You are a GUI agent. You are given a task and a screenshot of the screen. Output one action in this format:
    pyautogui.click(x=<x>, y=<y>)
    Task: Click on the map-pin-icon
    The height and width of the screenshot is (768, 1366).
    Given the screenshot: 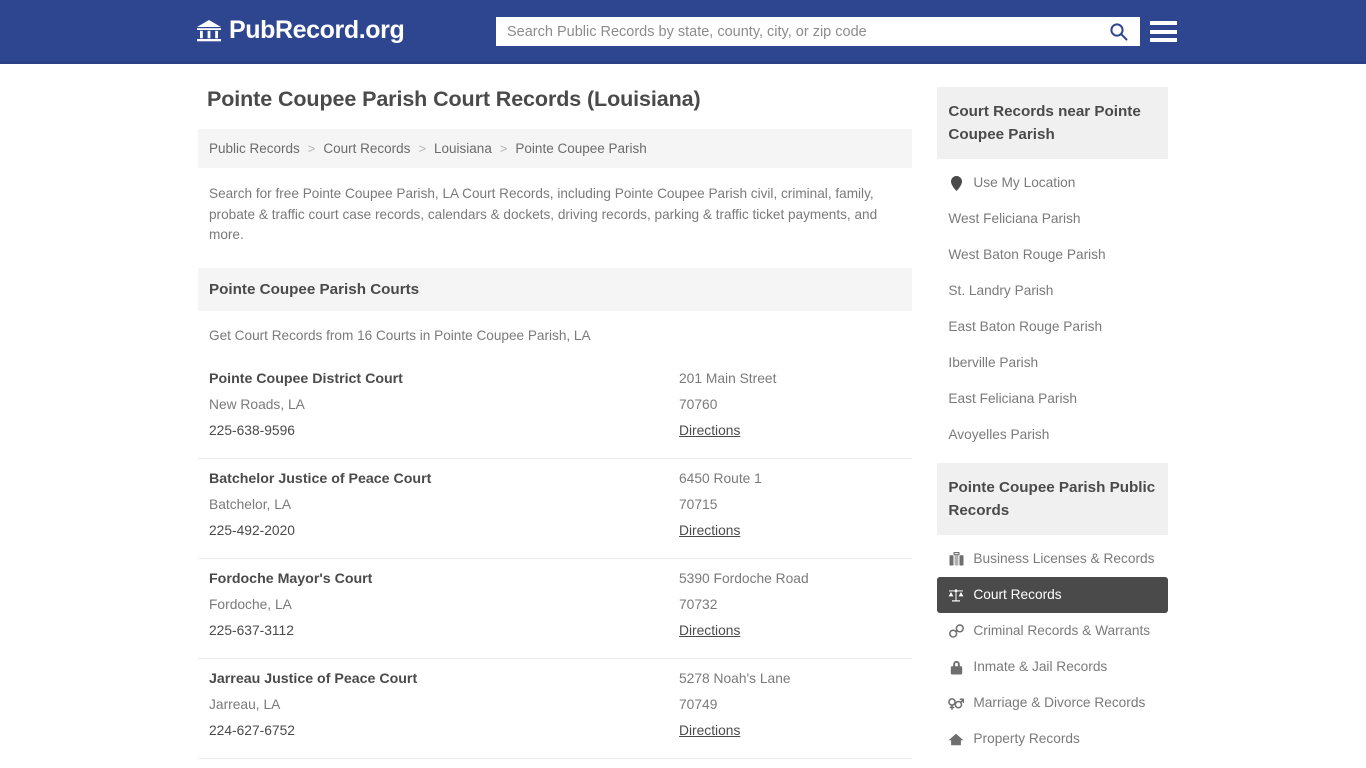 What is the action you would take?
    pyautogui.click(x=956, y=183)
    